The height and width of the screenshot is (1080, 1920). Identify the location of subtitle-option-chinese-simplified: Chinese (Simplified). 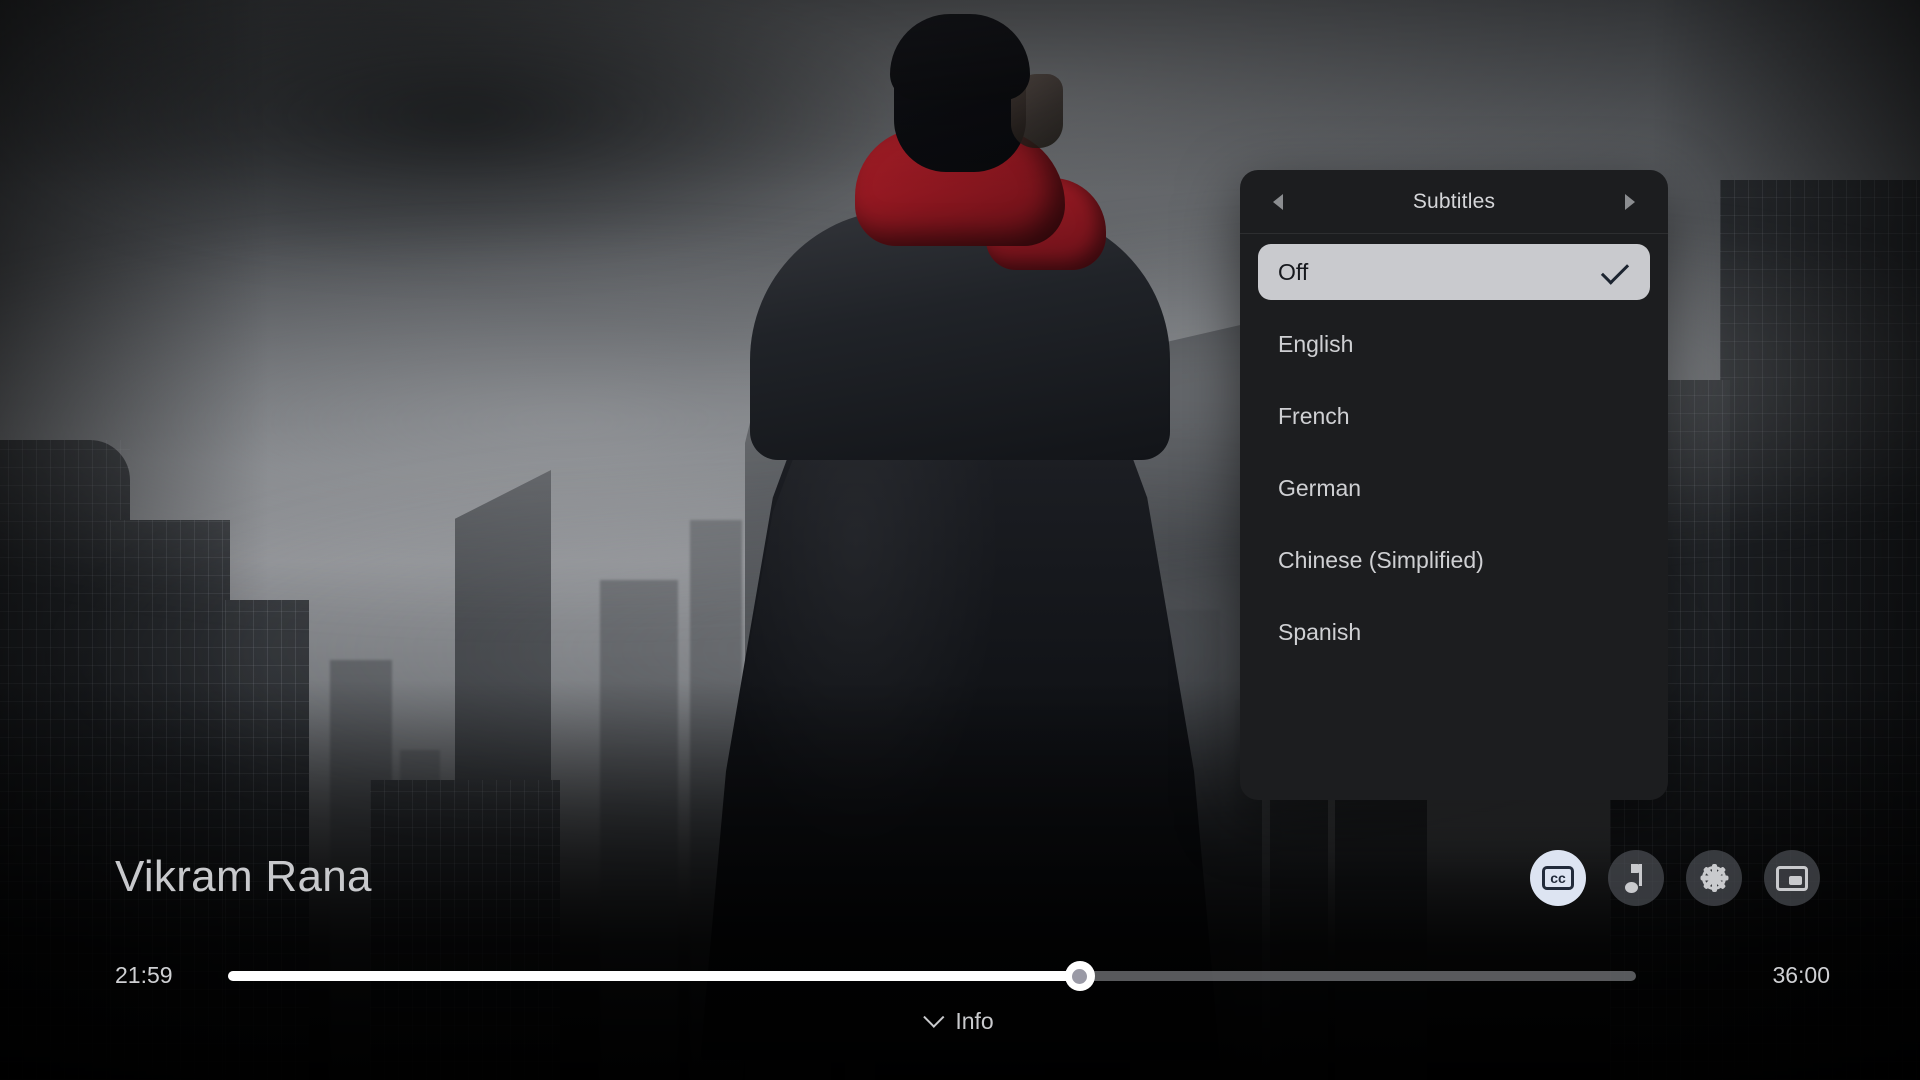
(1454, 560).